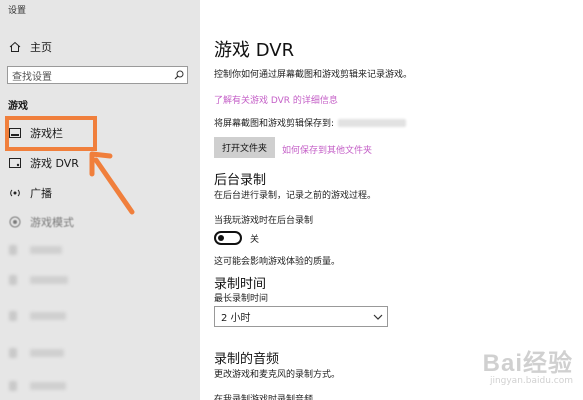 The width and height of the screenshot is (583, 400). I want to click on learn-more-link: 了解有关游戏 DVR 的详细信息, so click(276, 99).